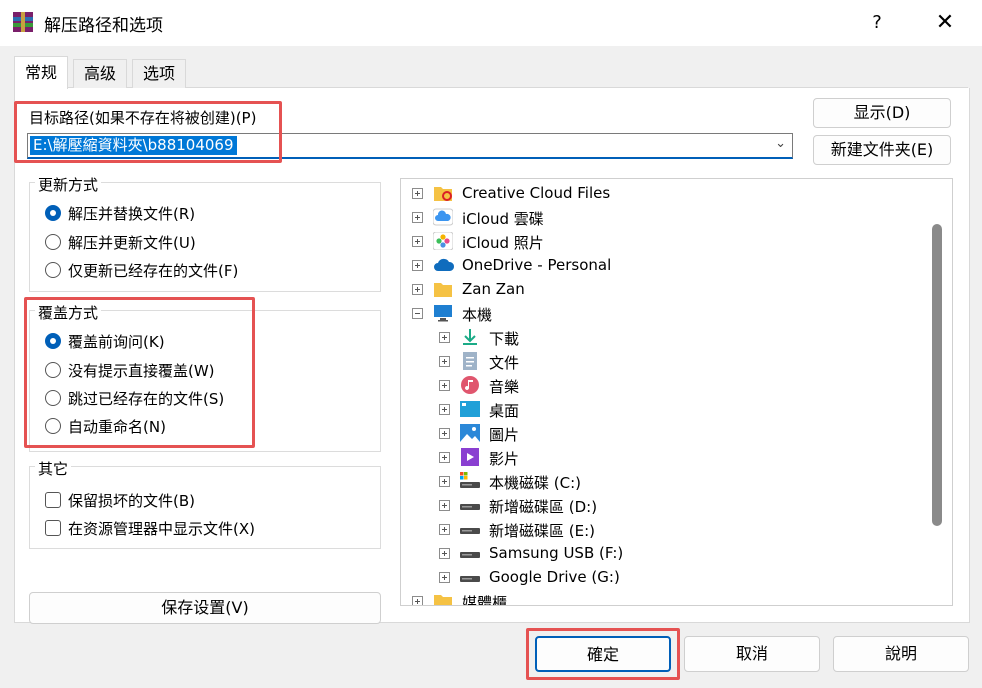 The image size is (982, 688). Describe the element at coordinates (666, 361) in the screenshot. I see `tree-item: 文件` at that location.